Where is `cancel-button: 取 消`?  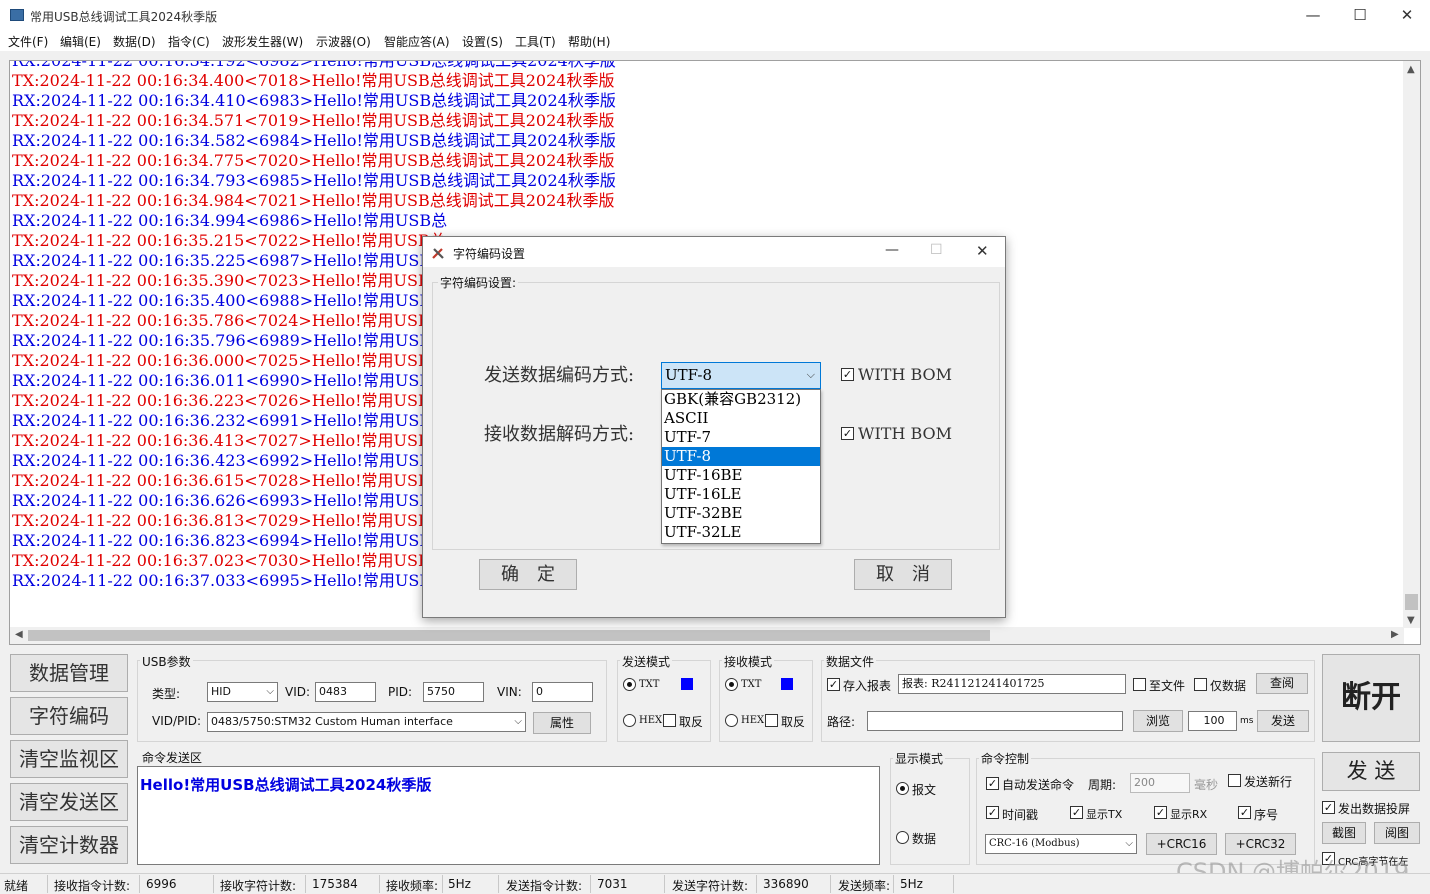 cancel-button: 取 消 is located at coordinates (903, 574).